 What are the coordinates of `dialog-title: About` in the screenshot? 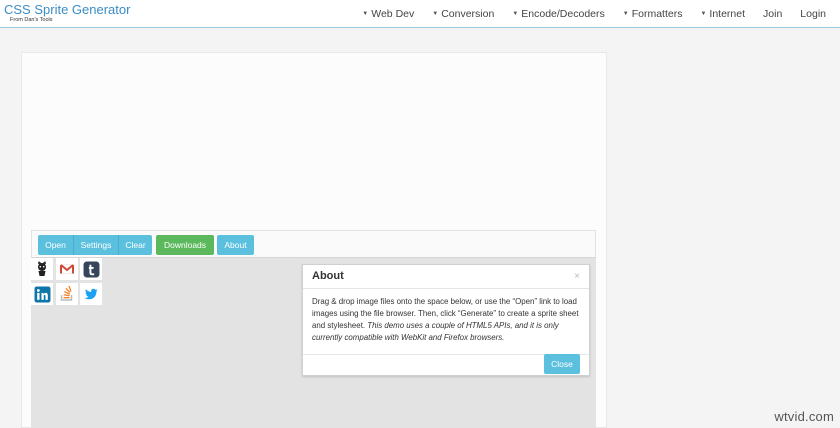 It's located at (328, 276).